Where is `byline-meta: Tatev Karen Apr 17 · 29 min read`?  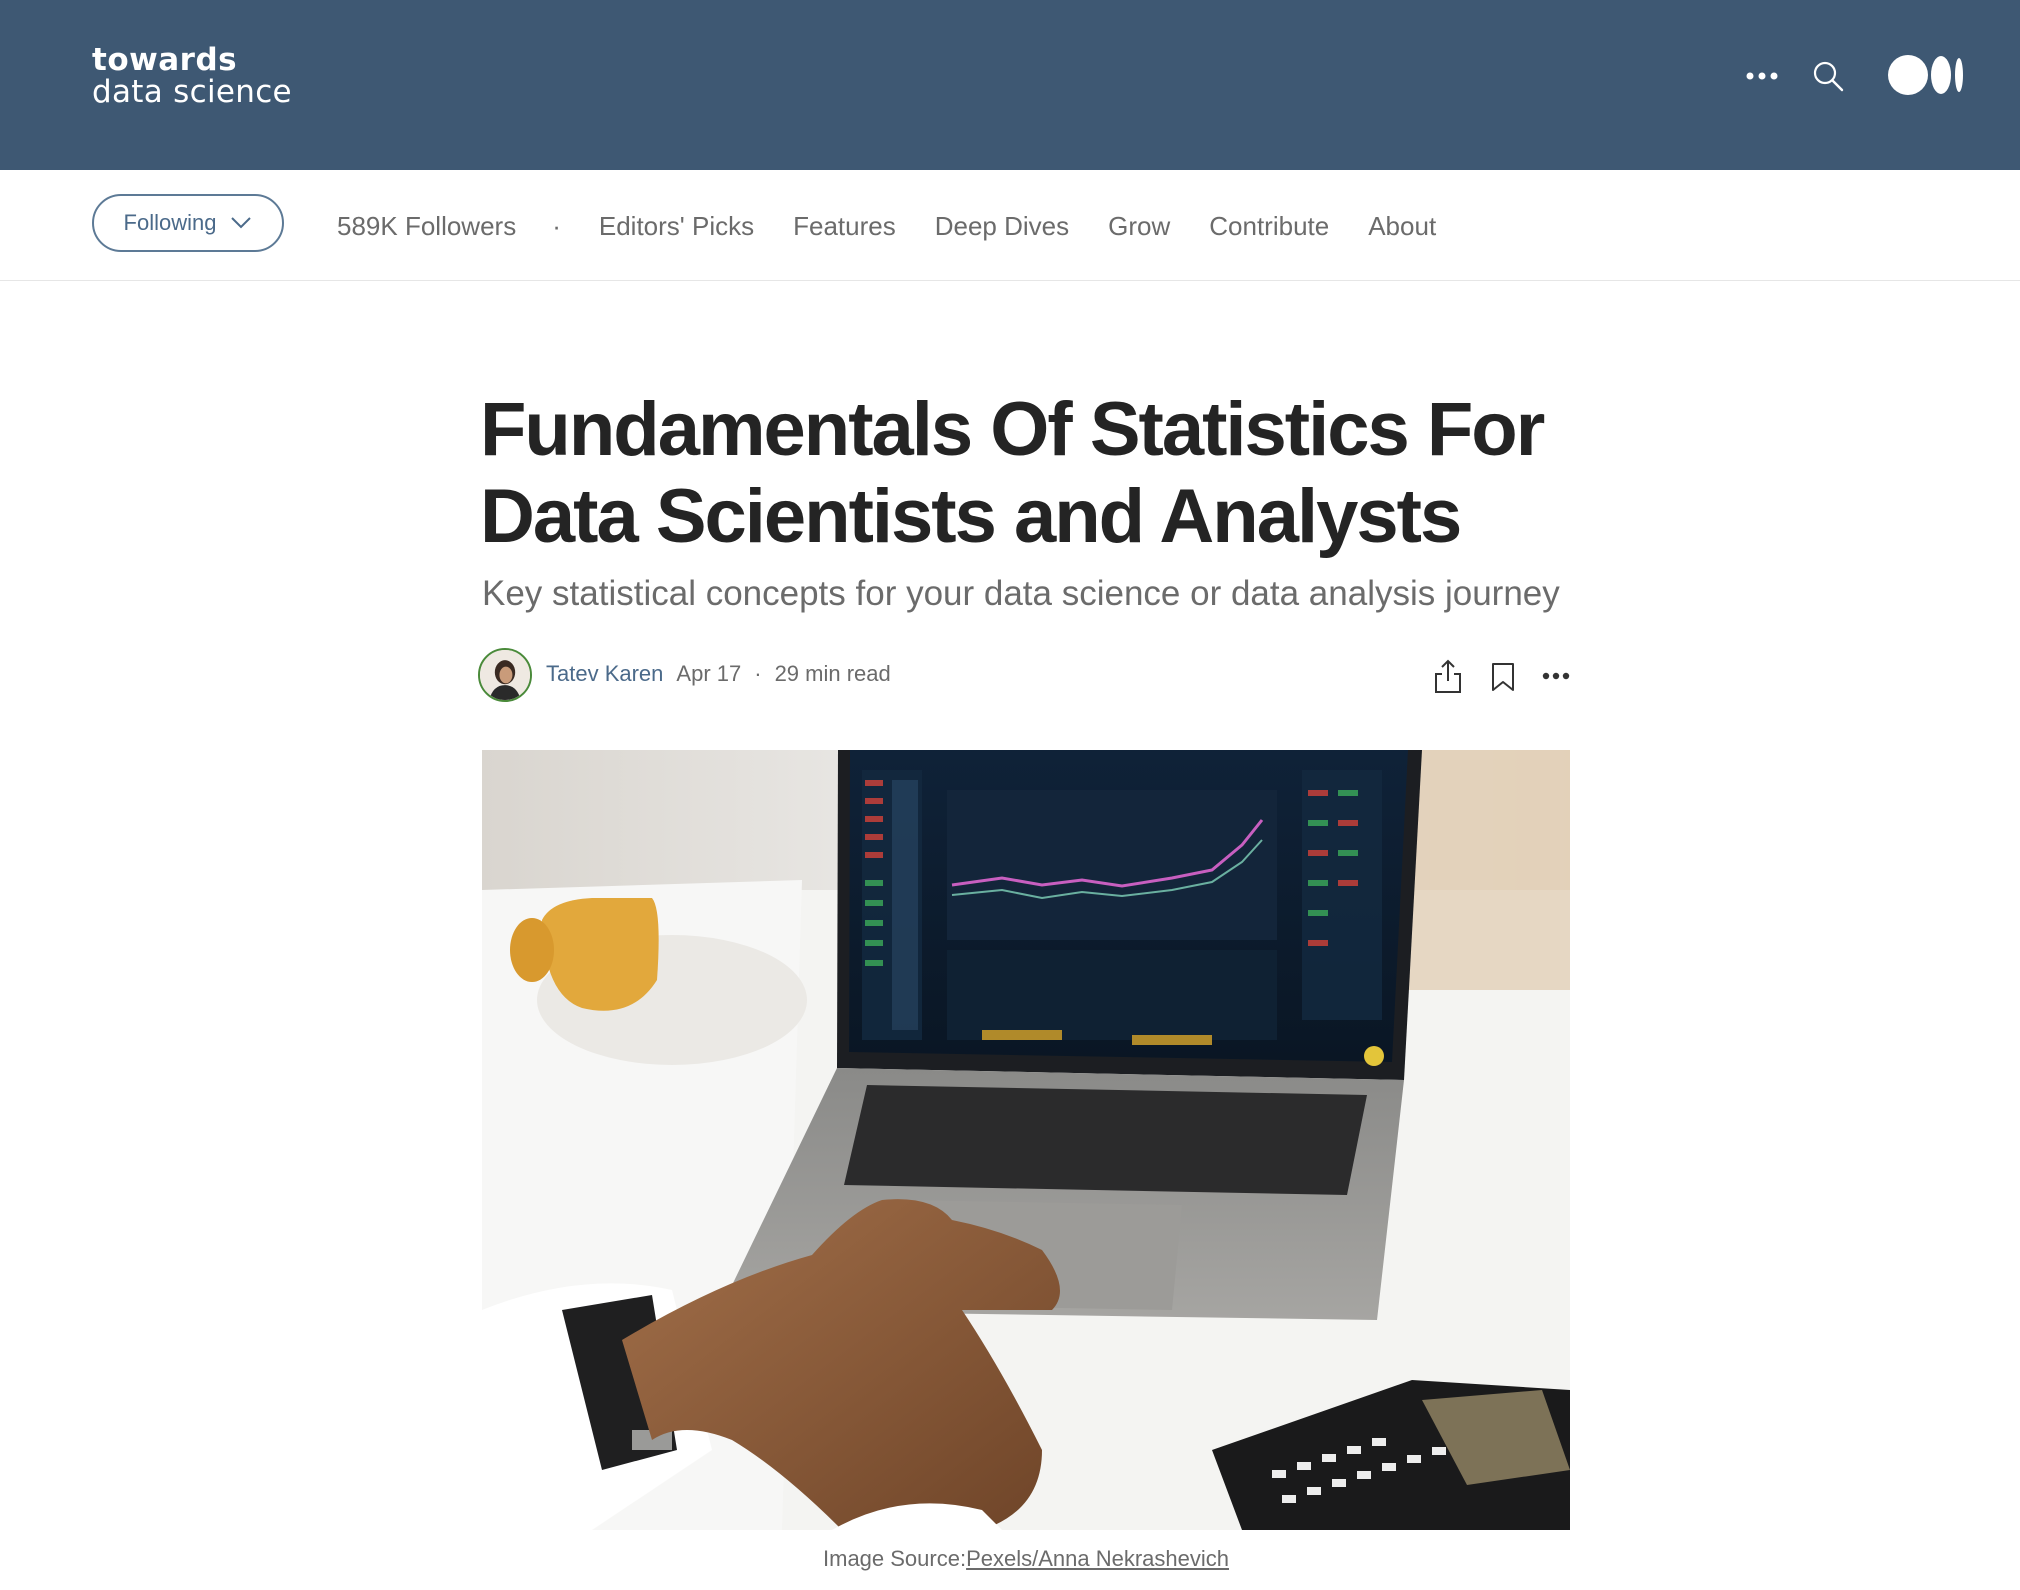 byline-meta: Tatev Karen Apr 17 · 29 min read is located at coordinates (718, 674).